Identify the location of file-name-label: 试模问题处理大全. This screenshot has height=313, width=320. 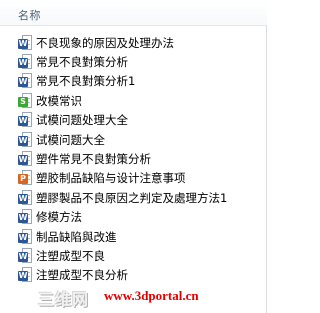
(82, 120).